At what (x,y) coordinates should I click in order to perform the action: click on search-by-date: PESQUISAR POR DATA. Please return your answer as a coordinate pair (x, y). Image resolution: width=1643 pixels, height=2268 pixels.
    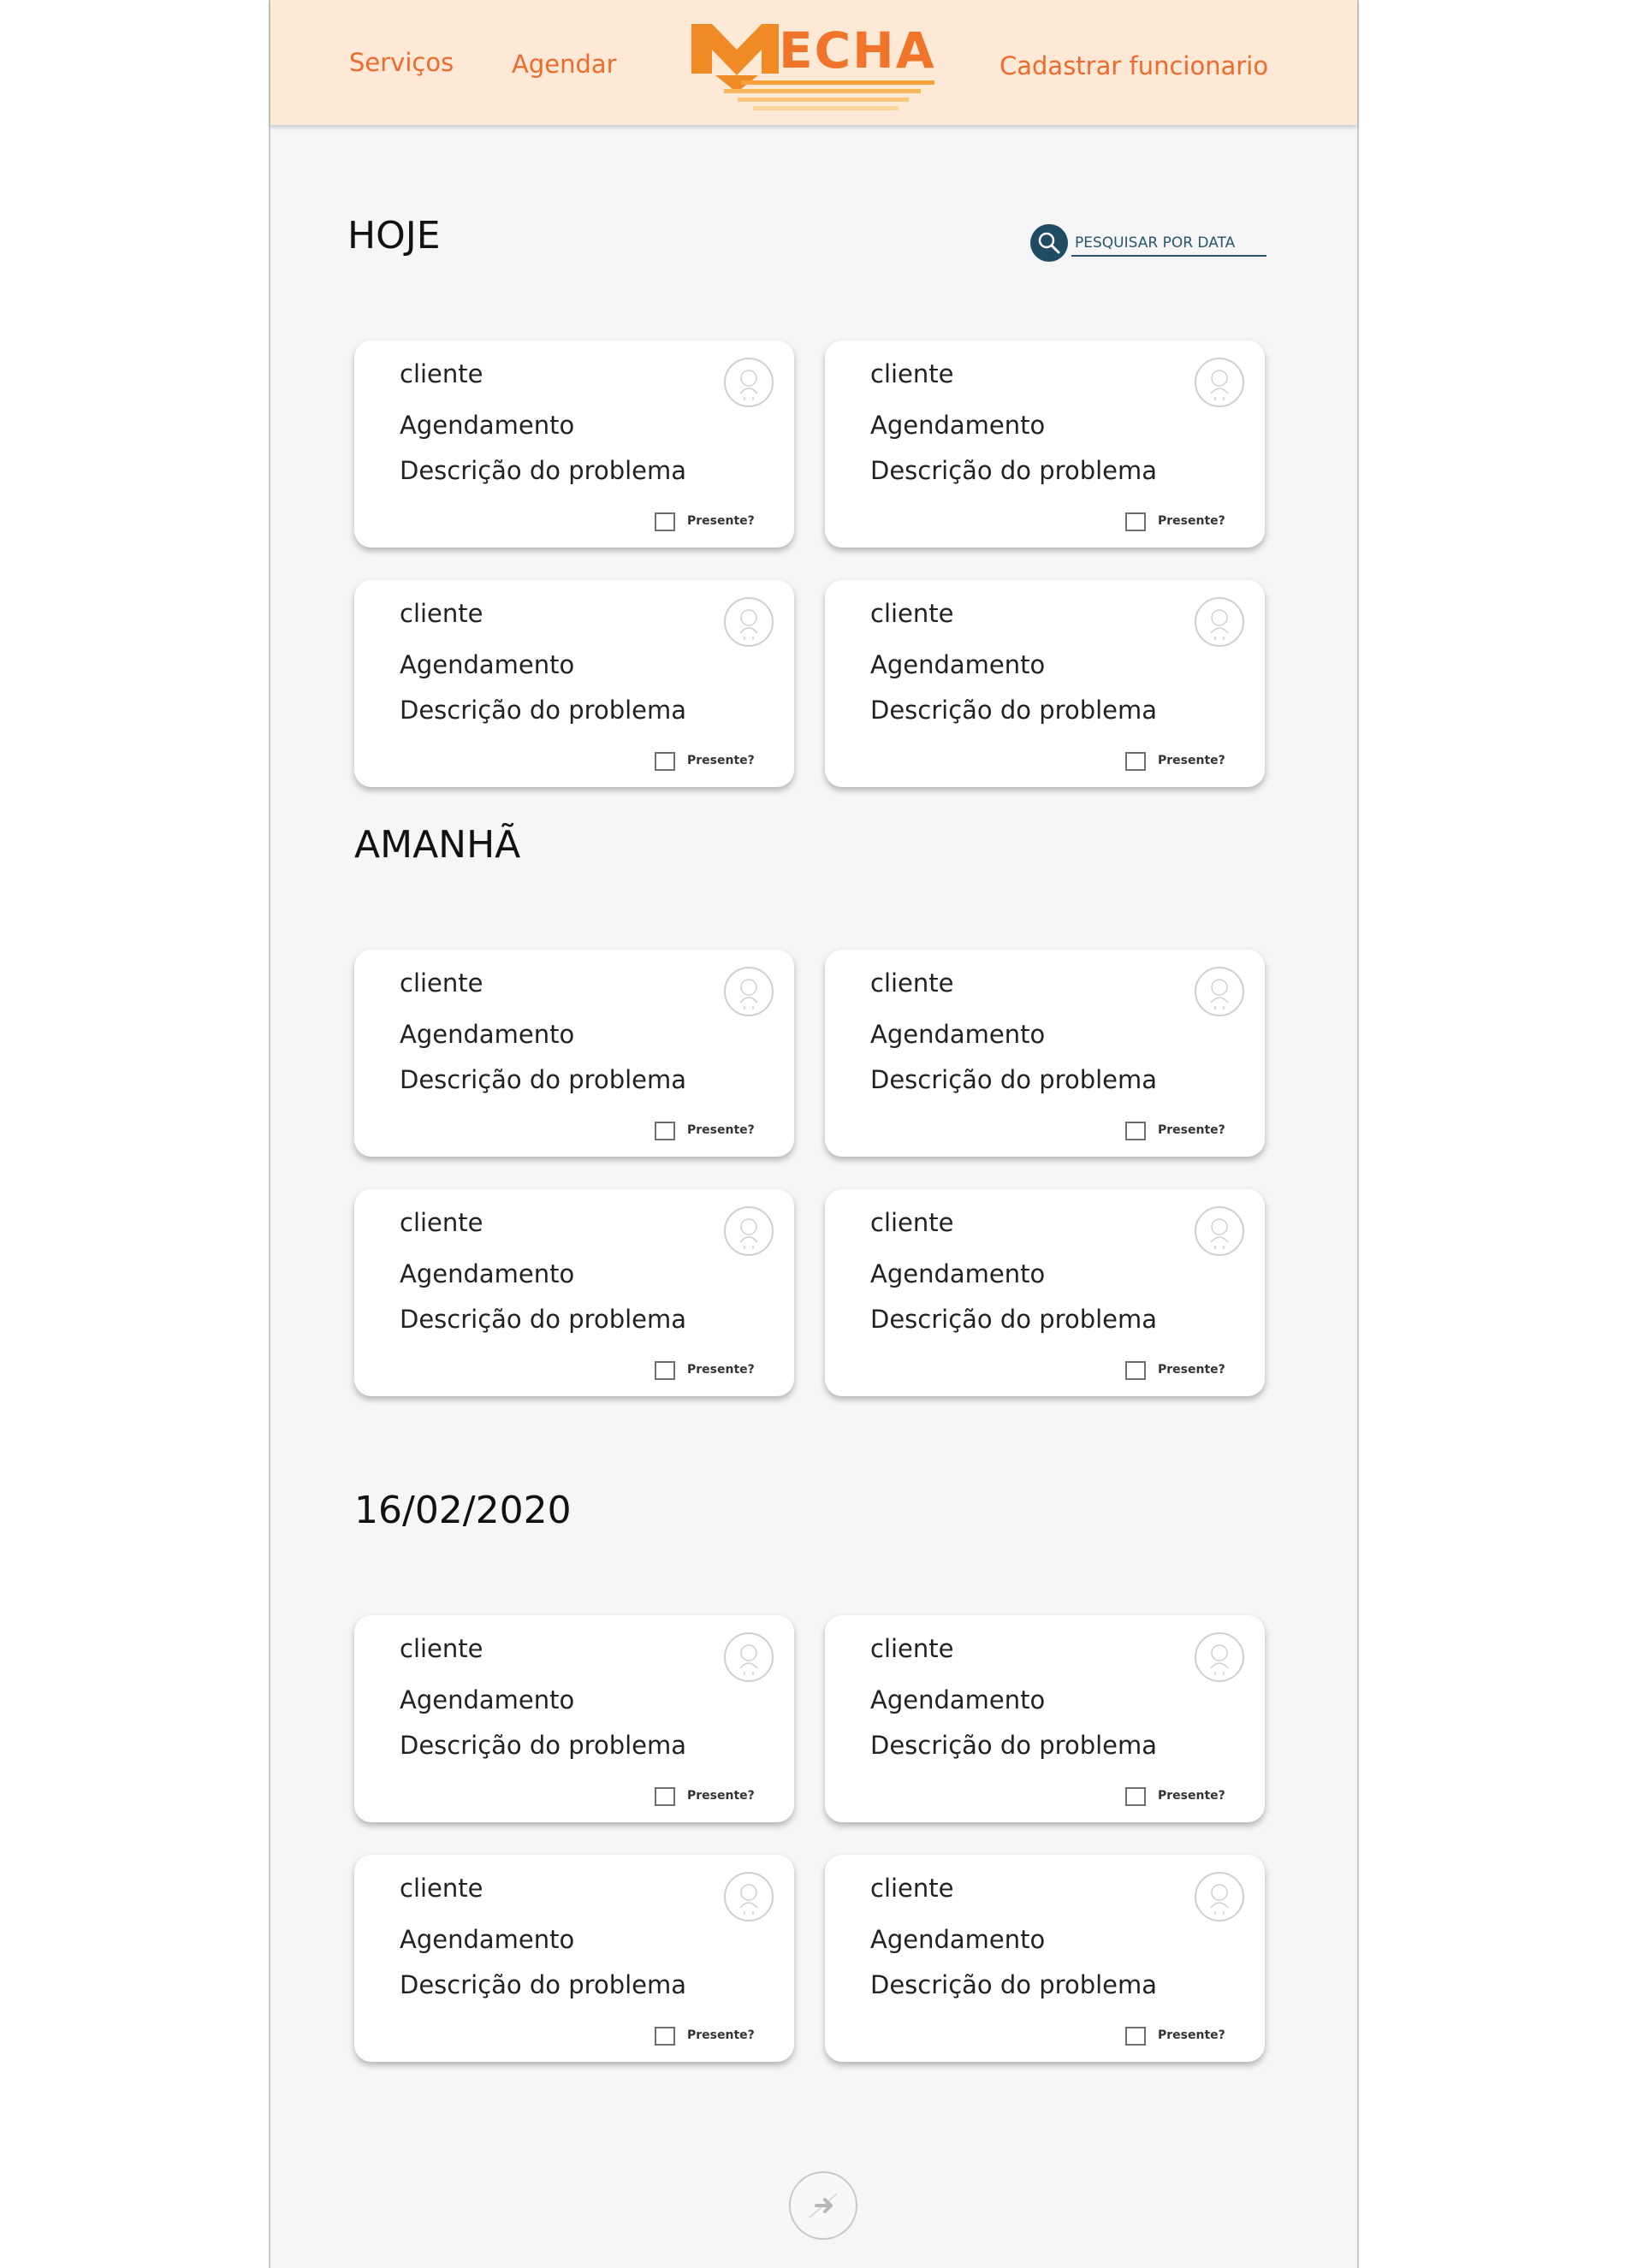
    Looking at the image, I should click on (1148, 244).